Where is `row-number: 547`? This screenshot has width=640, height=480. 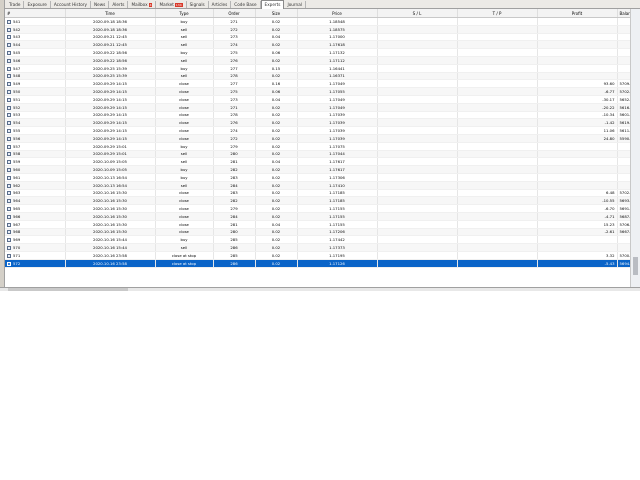
row-number: 547 is located at coordinates (17, 68).